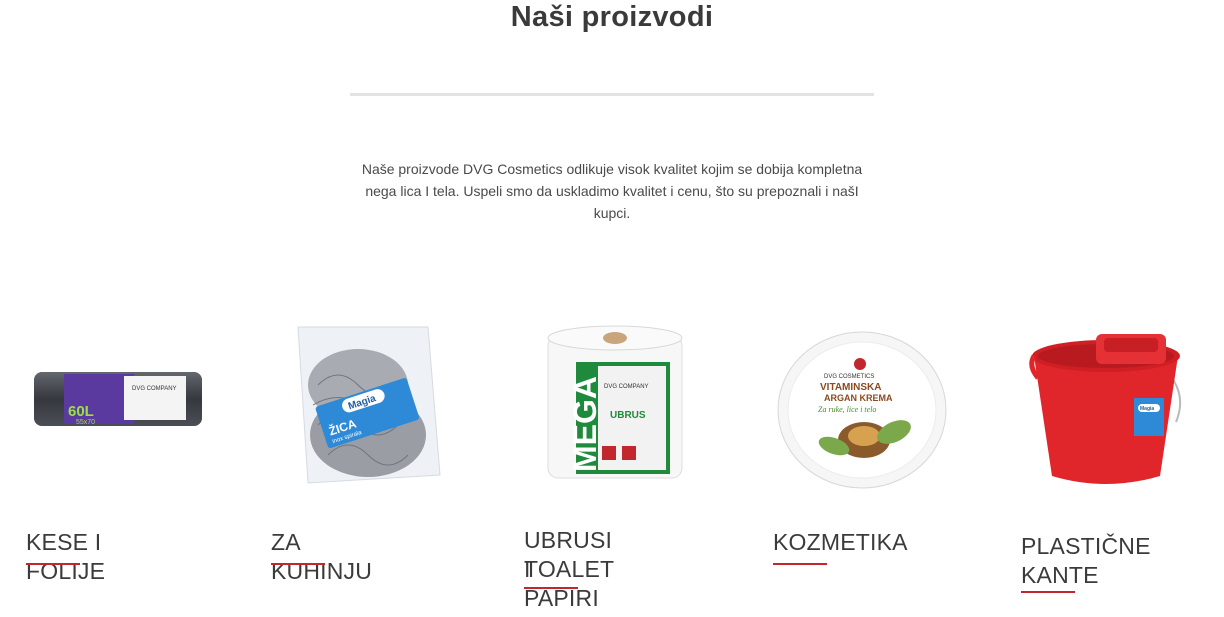  I want to click on product-image-steel-scrubber: Magia ŽICA inox spirala, so click(368, 406).